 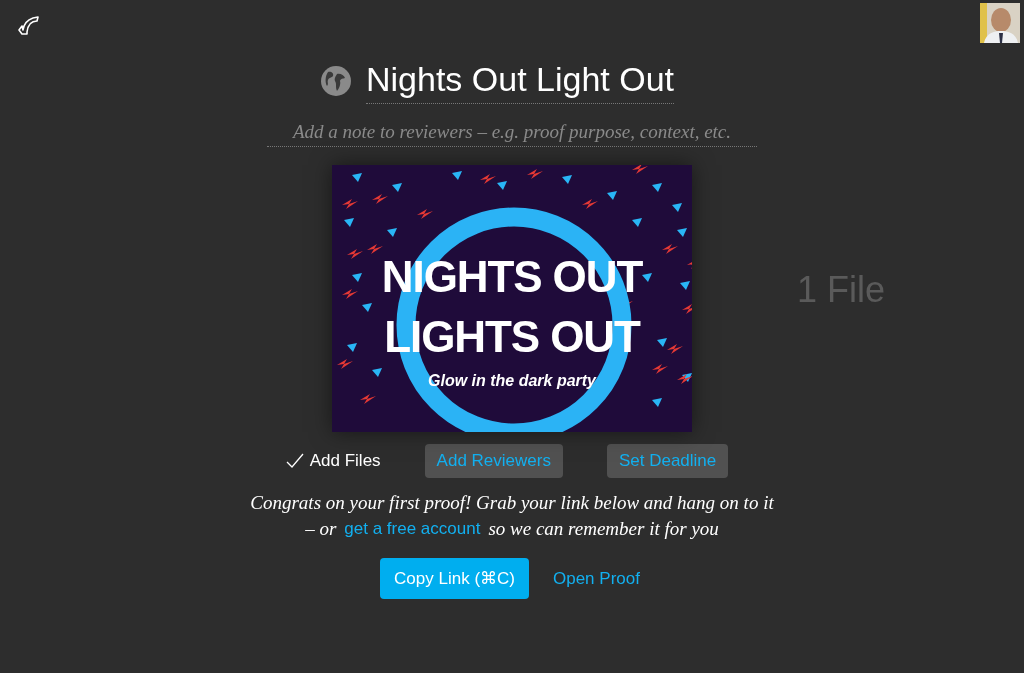 What do you see at coordinates (345, 461) in the screenshot?
I see `step-label: Add Files` at bounding box center [345, 461].